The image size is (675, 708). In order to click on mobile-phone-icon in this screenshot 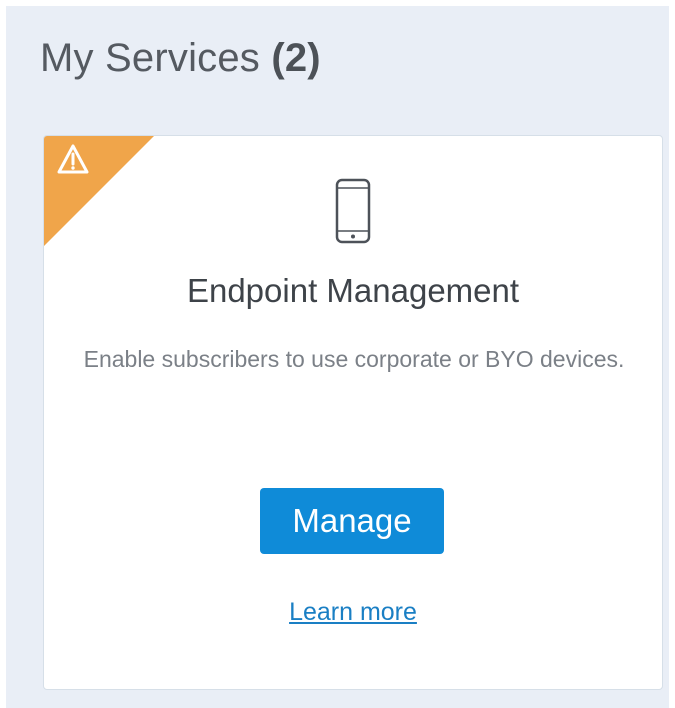, I will do `click(353, 211)`.